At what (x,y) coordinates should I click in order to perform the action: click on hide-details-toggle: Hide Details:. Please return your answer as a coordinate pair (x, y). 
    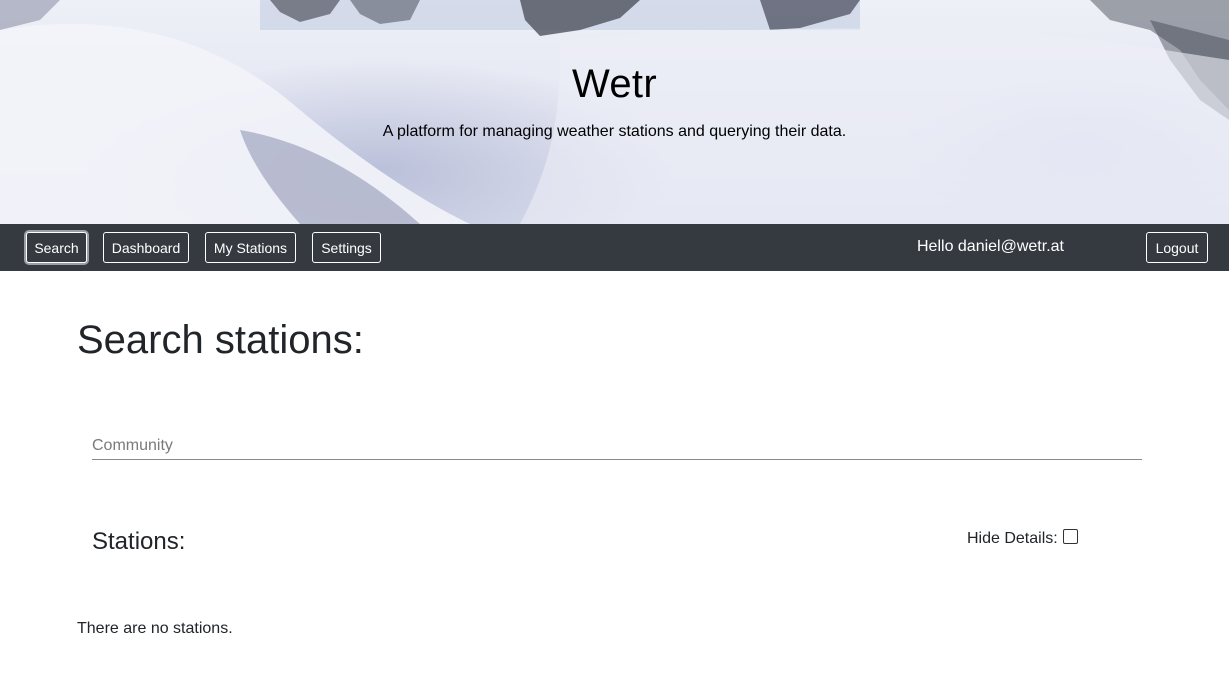
    Looking at the image, I should click on (1022, 538).